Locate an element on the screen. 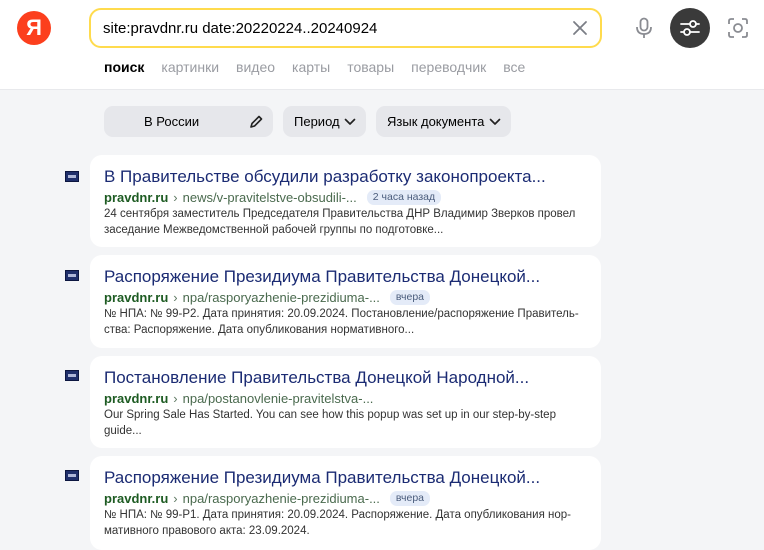 The image size is (764, 550). camera-lens-icon is located at coordinates (738, 28).